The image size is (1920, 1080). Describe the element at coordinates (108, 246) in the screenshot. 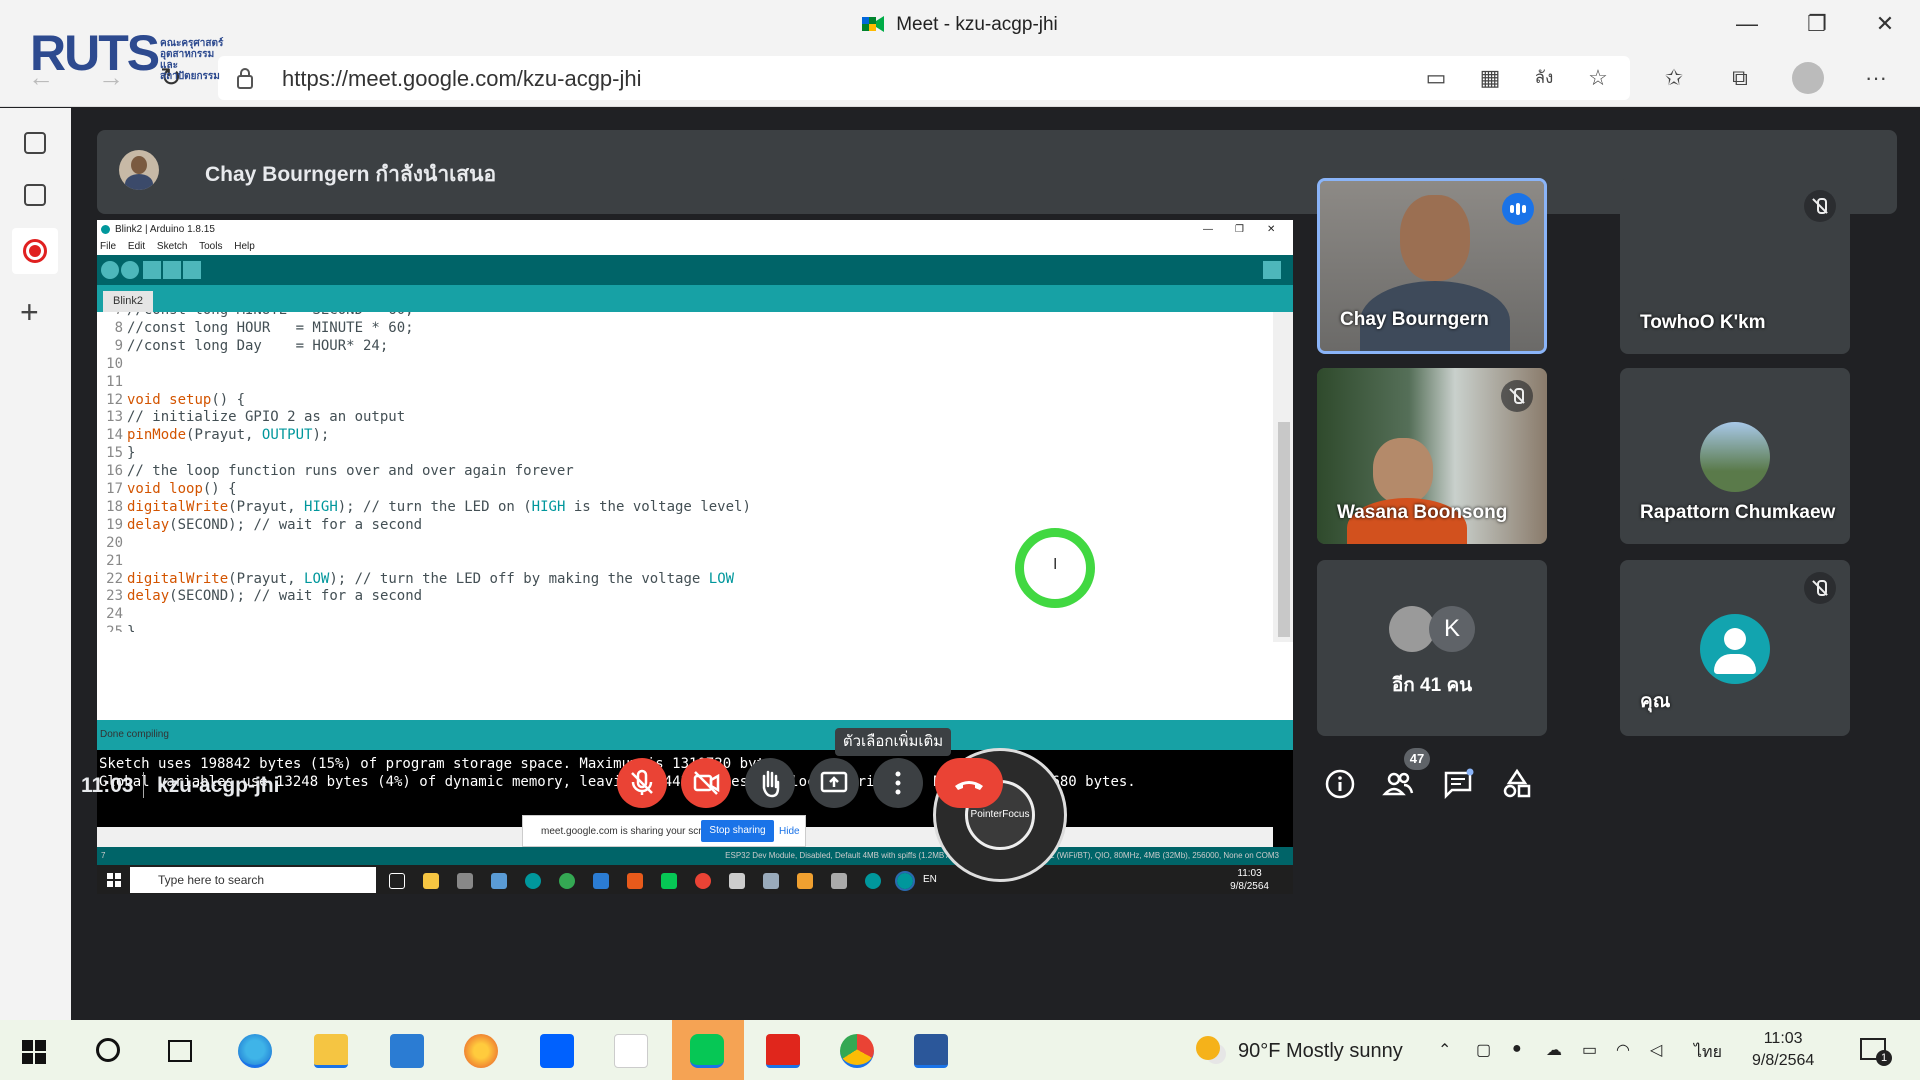

I see `menu-file: File` at that location.